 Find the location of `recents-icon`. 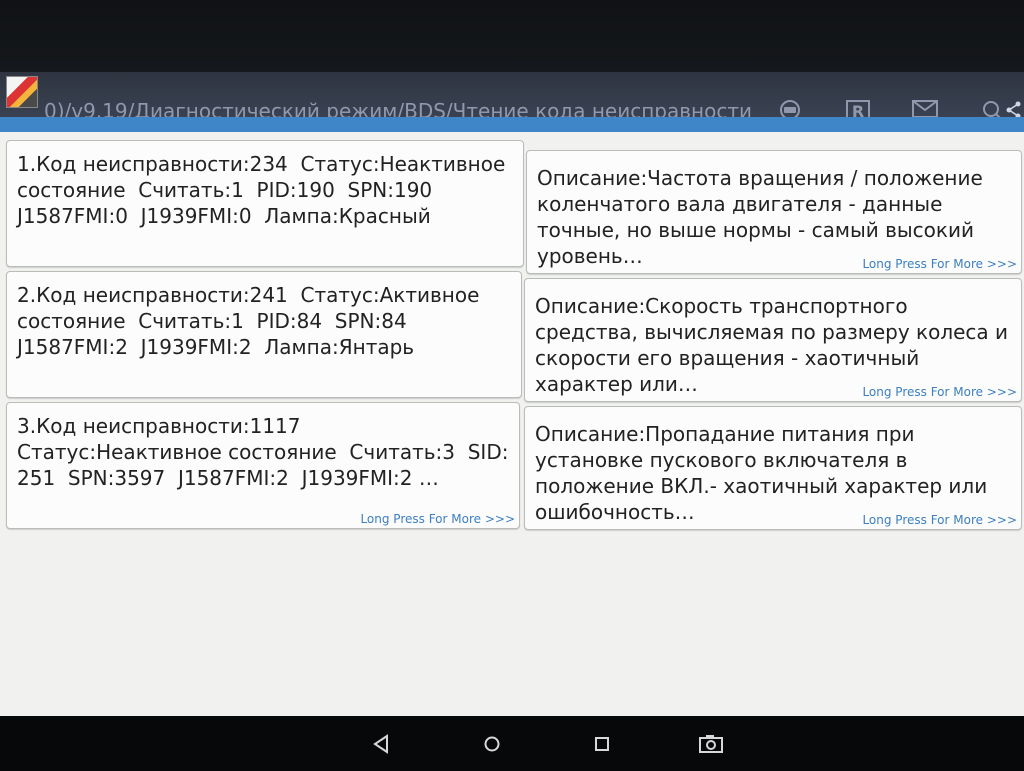

recents-icon is located at coordinates (602, 746).